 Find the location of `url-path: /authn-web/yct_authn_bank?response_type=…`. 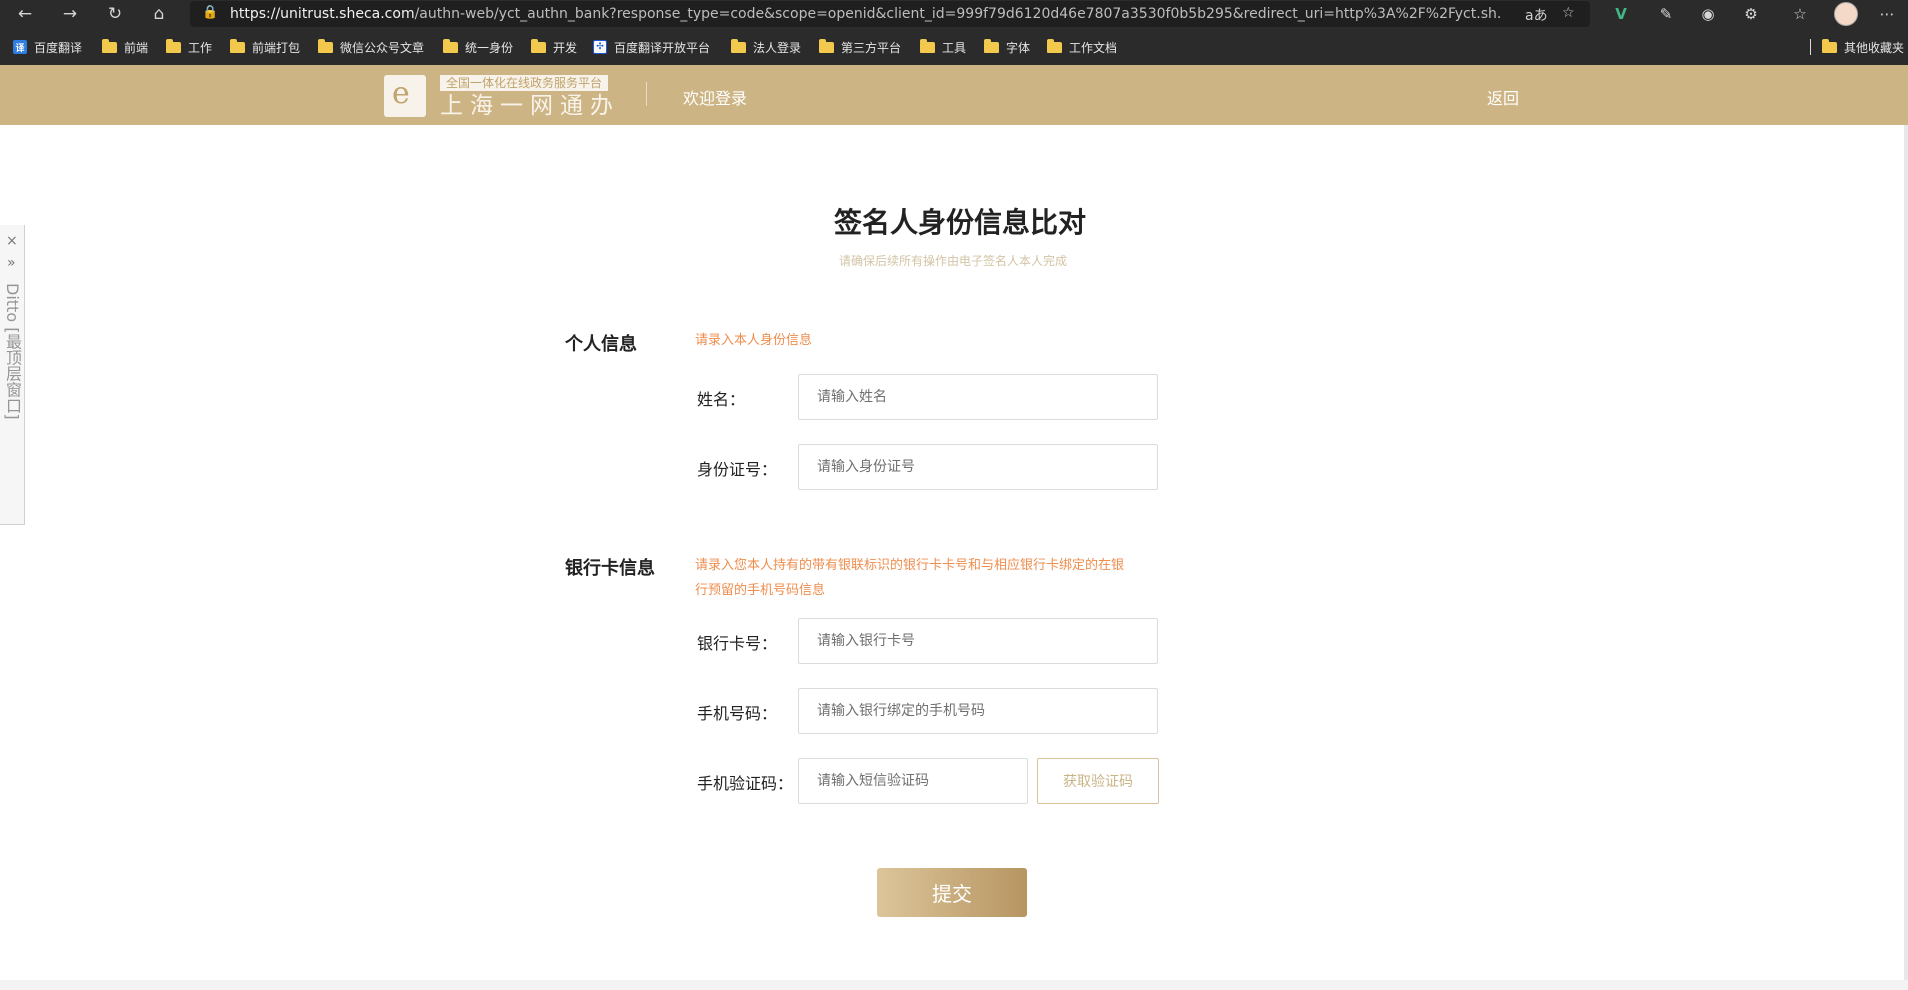

url-path: /authn-web/yct_authn_bank?response_type=… is located at coordinates (957, 14).